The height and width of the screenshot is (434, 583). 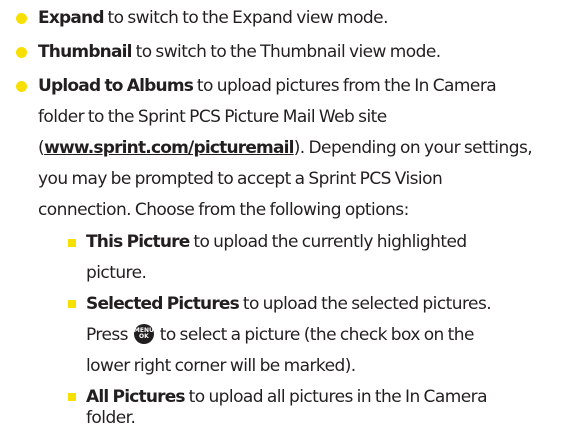 What do you see at coordinates (246, 18) in the screenshot?
I see `option-description: to switch to the Expand view mode.` at bounding box center [246, 18].